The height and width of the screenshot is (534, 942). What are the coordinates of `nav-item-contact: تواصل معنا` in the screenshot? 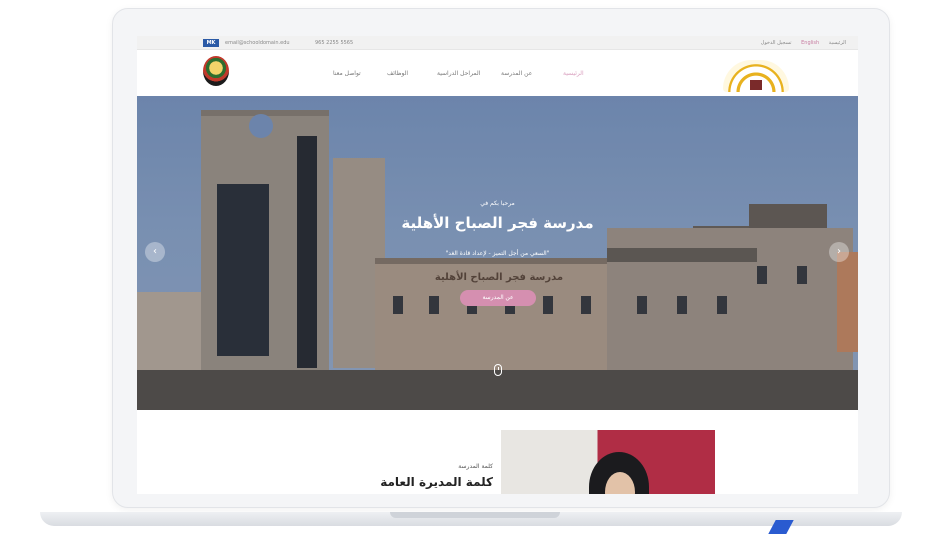 It's located at (347, 73).